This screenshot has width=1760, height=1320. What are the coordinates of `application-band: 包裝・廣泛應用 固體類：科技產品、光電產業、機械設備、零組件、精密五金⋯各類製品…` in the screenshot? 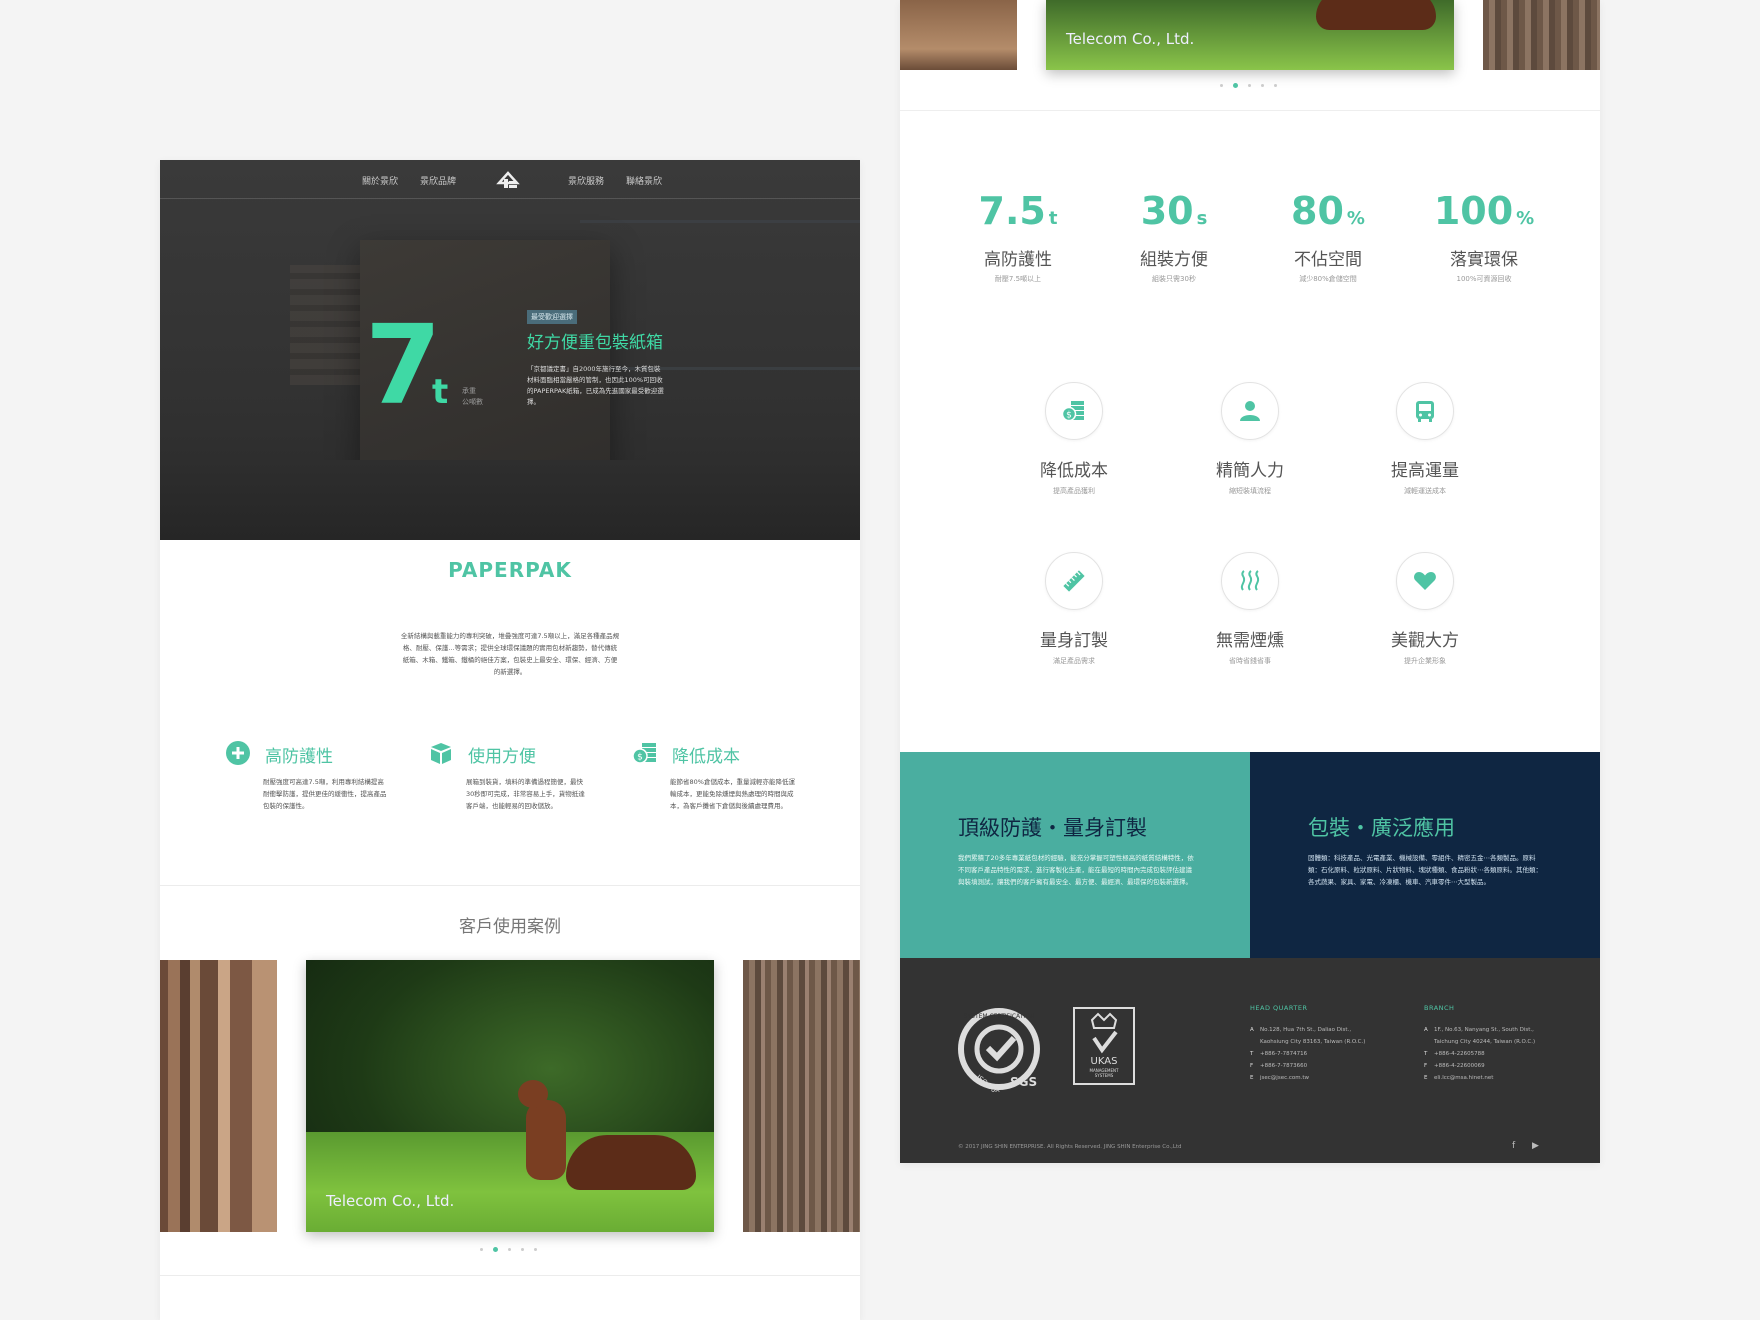 It's located at (1425, 855).